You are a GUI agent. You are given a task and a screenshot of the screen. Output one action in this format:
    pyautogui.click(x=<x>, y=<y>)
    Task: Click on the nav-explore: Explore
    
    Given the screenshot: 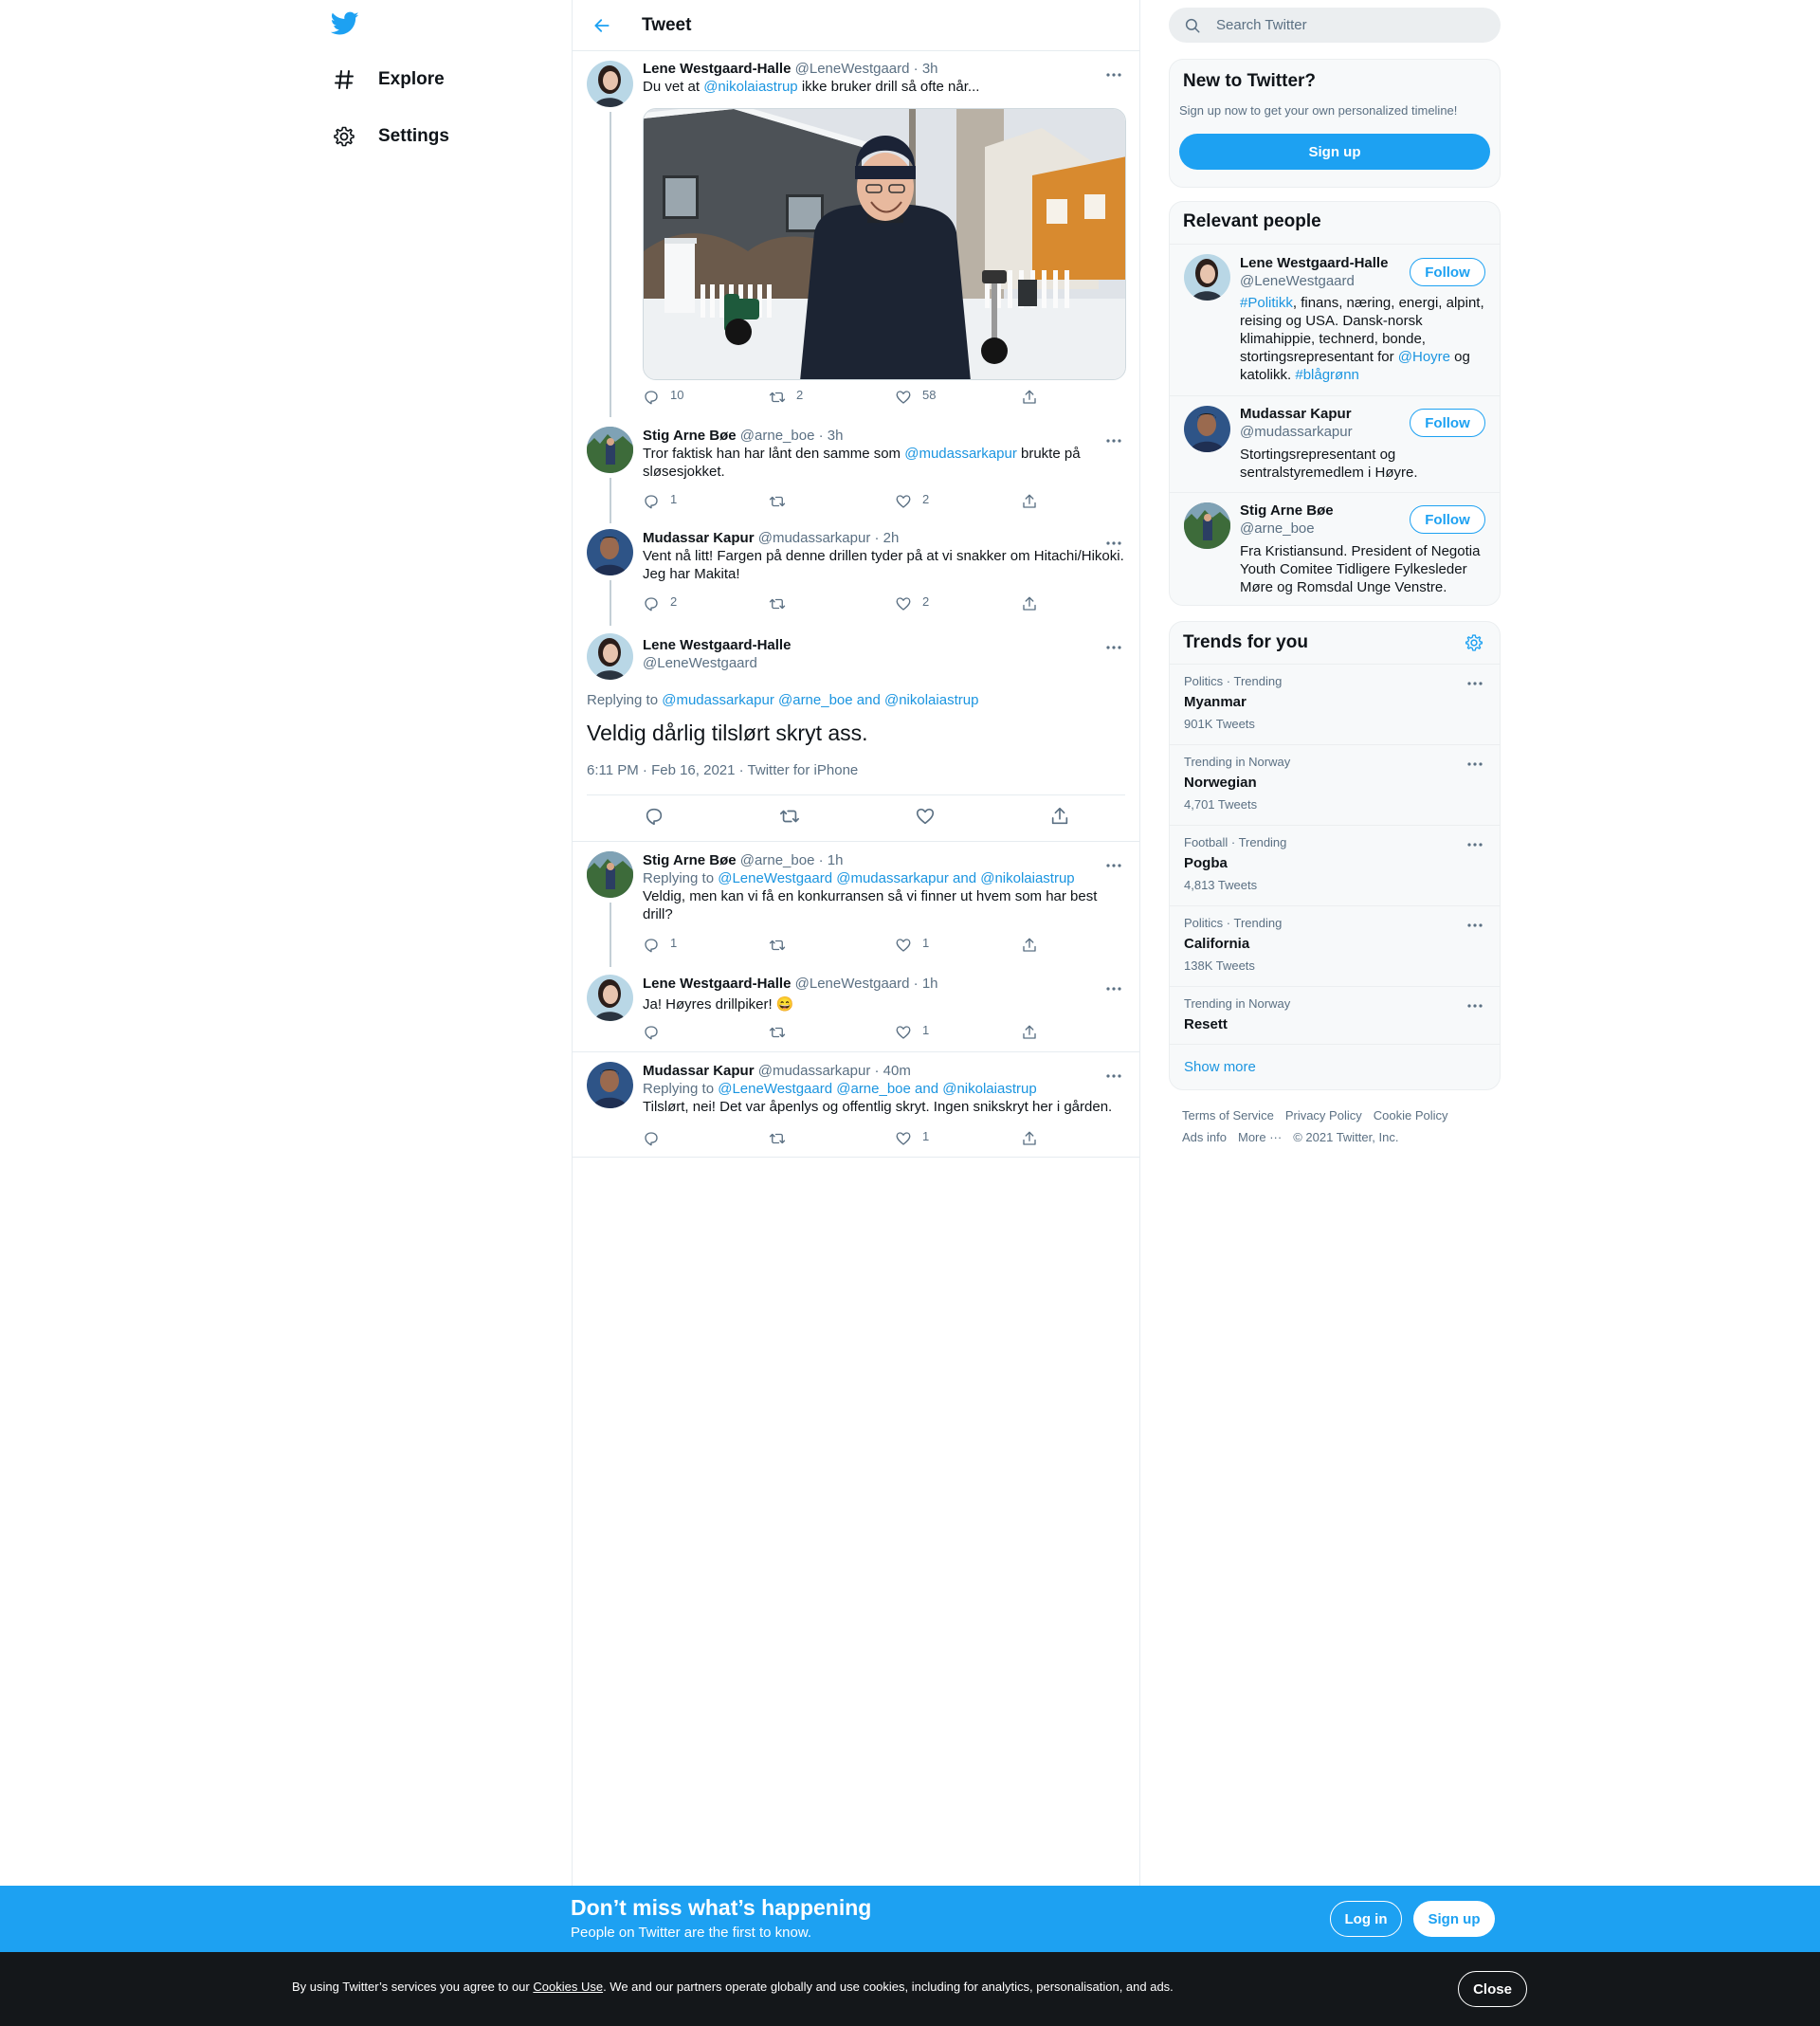 What is the action you would take?
    pyautogui.click(x=386, y=80)
    